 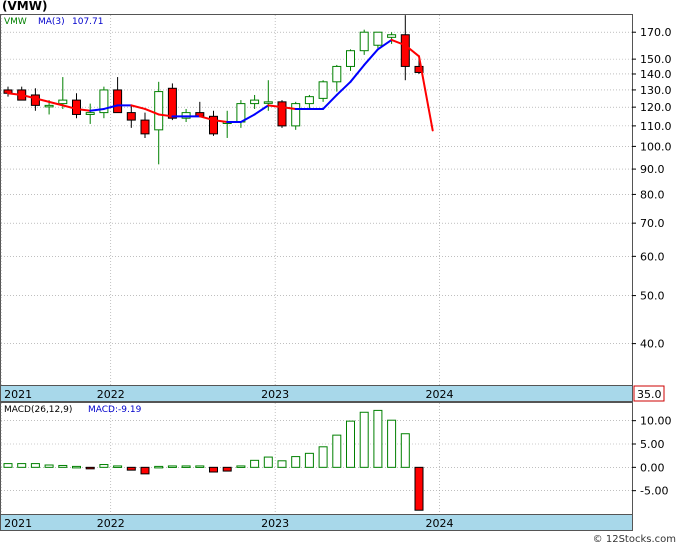 I want to click on price-y-tick-label: 50.0, so click(x=652, y=296).